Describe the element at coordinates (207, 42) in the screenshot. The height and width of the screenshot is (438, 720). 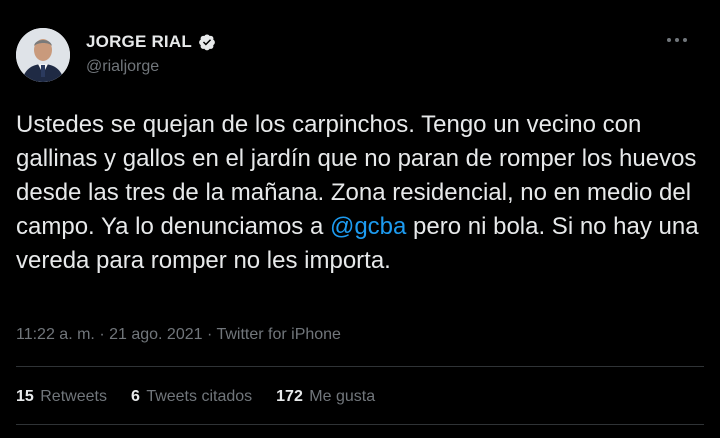
I see `verified-badge-icon` at that location.